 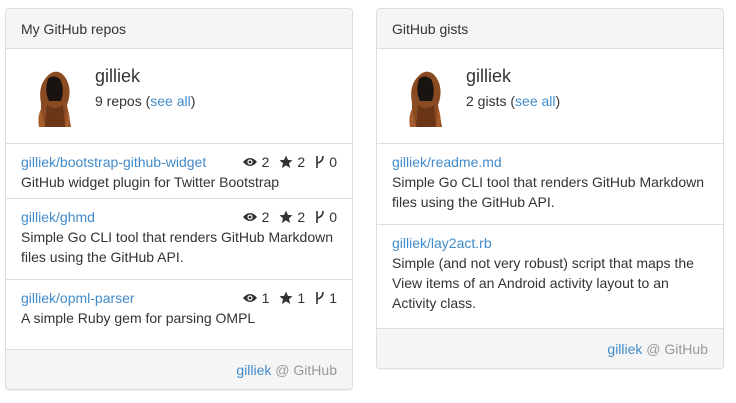 What do you see at coordinates (550, 162) in the screenshot?
I see `gist-link: gilliek/readme.md` at bounding box center [550, 162].